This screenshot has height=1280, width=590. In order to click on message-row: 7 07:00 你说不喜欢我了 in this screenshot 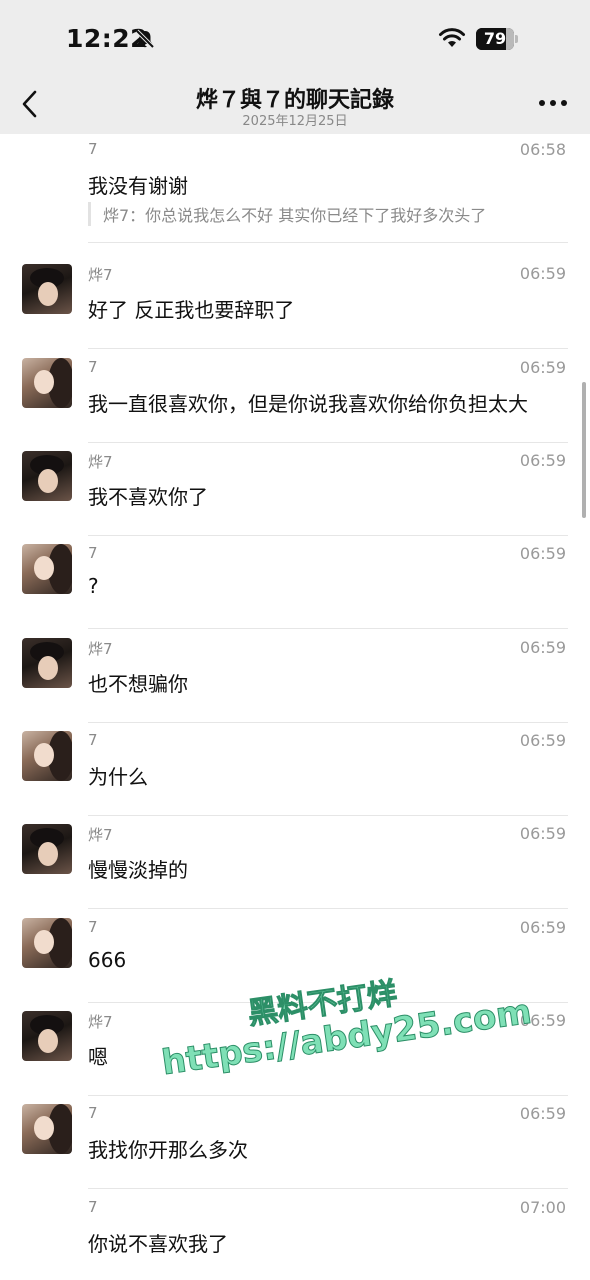, I will do `click(295, 1235)`.